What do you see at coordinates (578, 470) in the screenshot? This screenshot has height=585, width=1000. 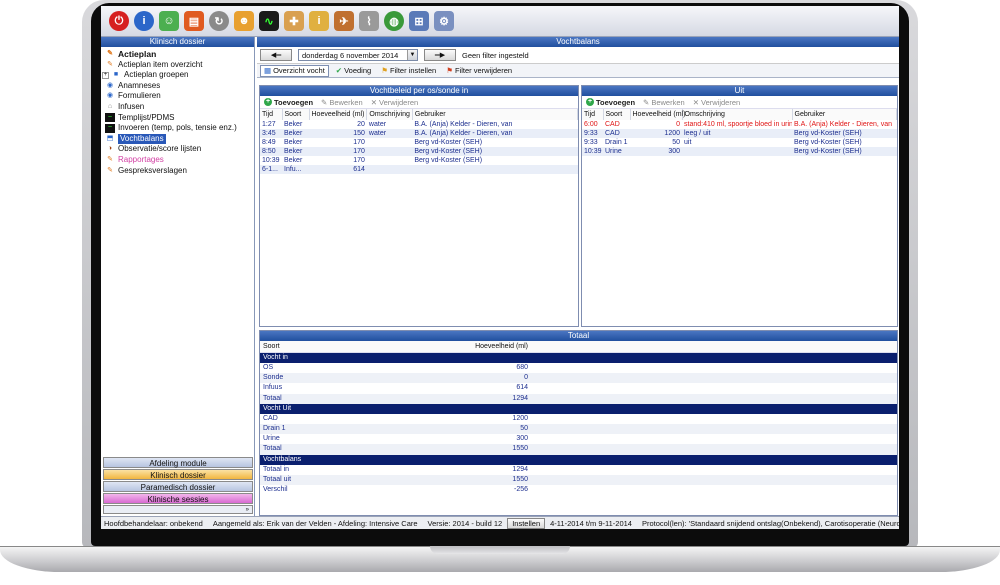 I see `table-row: Totaal in 1294` at bounding box center [578, 470].